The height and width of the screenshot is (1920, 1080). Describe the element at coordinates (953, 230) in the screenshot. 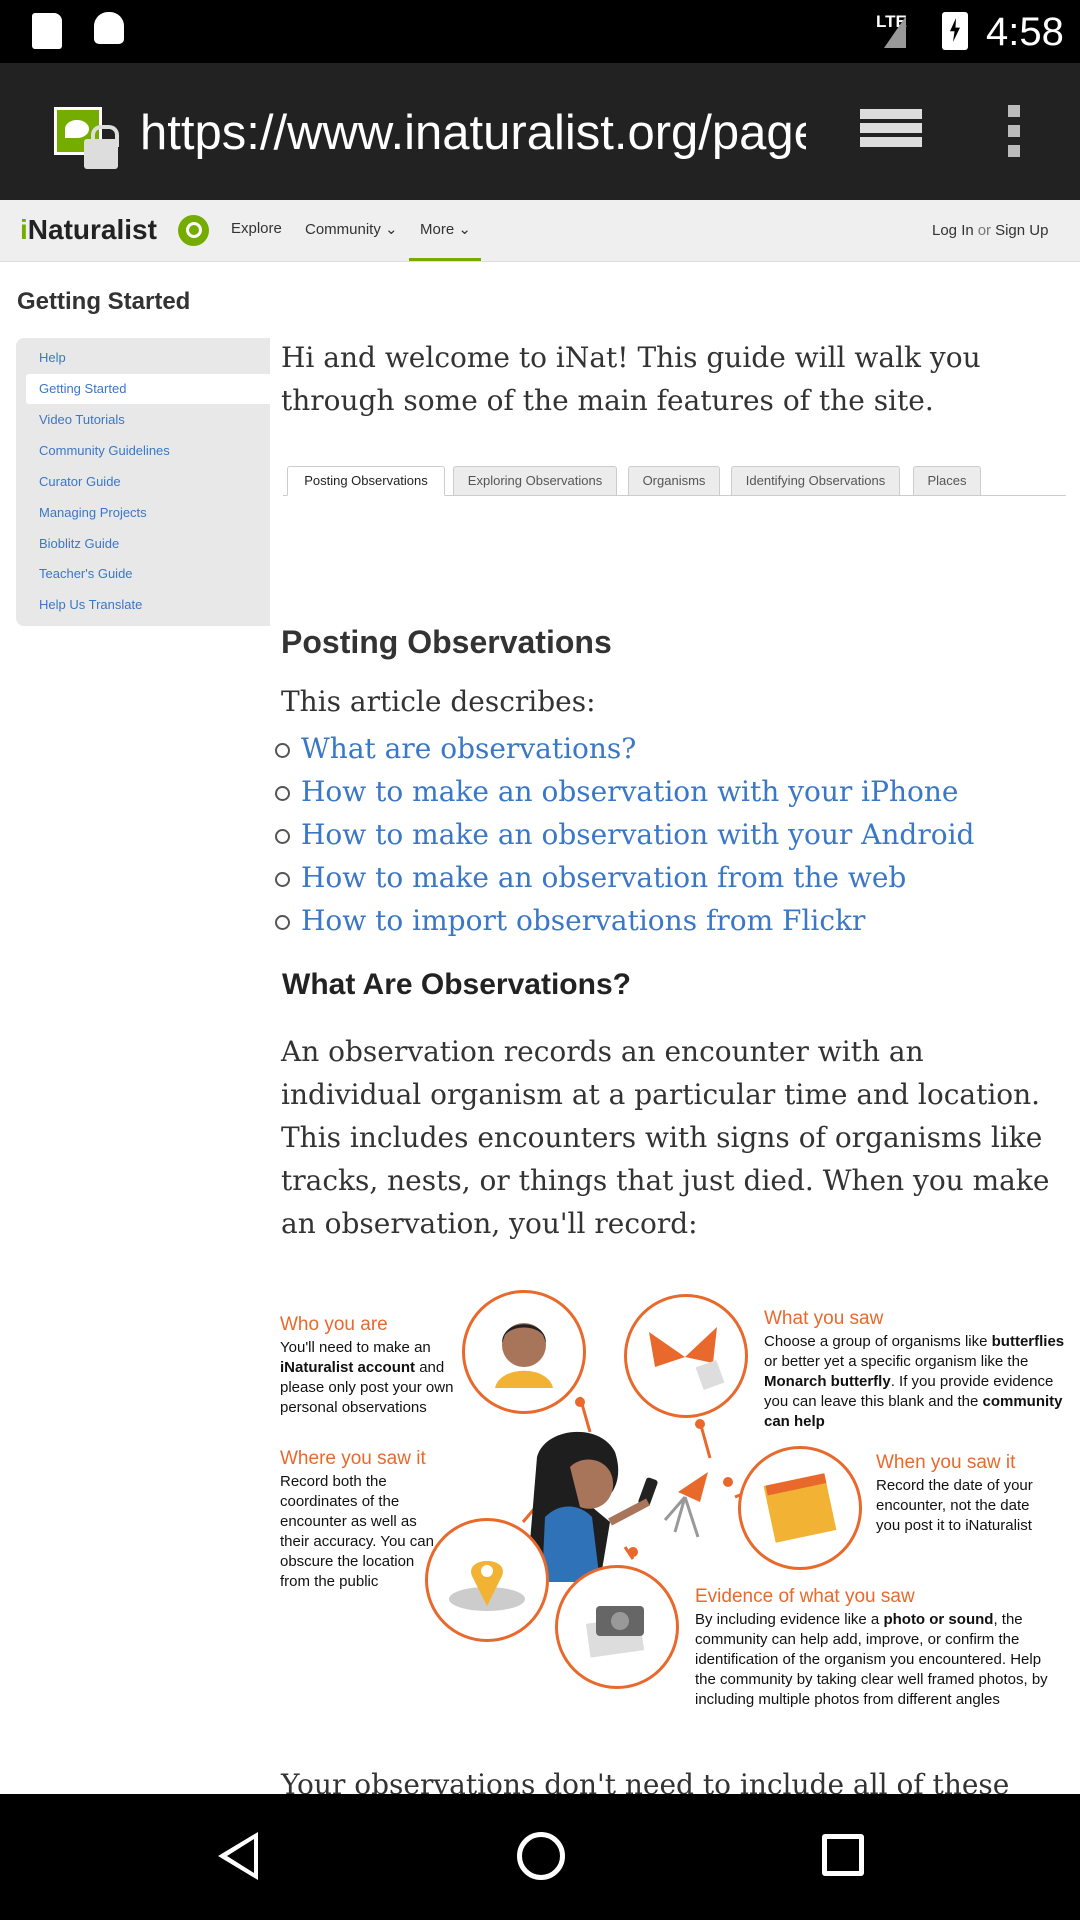

I see `login-link: Log In` at that location.